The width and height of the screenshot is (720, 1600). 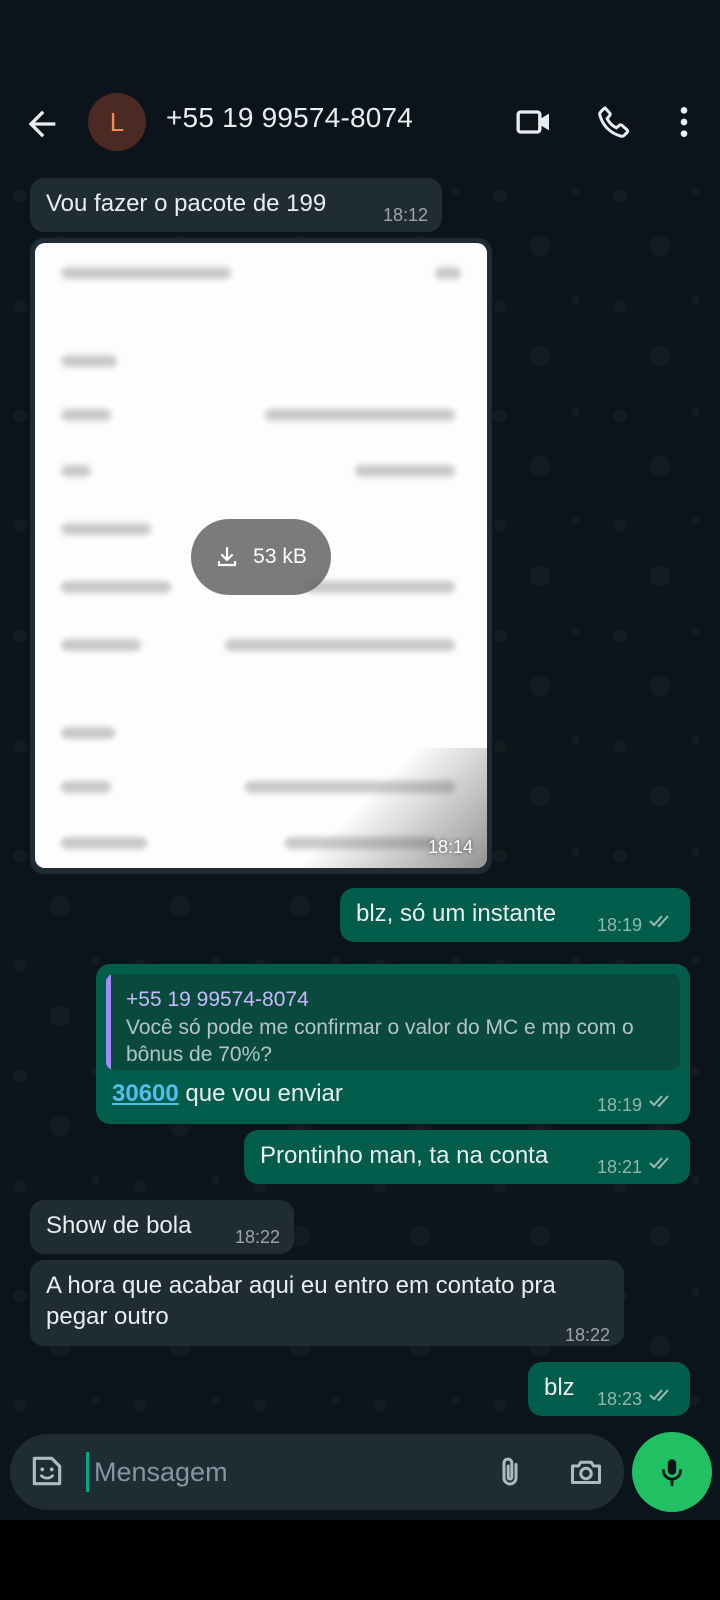 I want to click on message-input, so click(x=284, y=1472).